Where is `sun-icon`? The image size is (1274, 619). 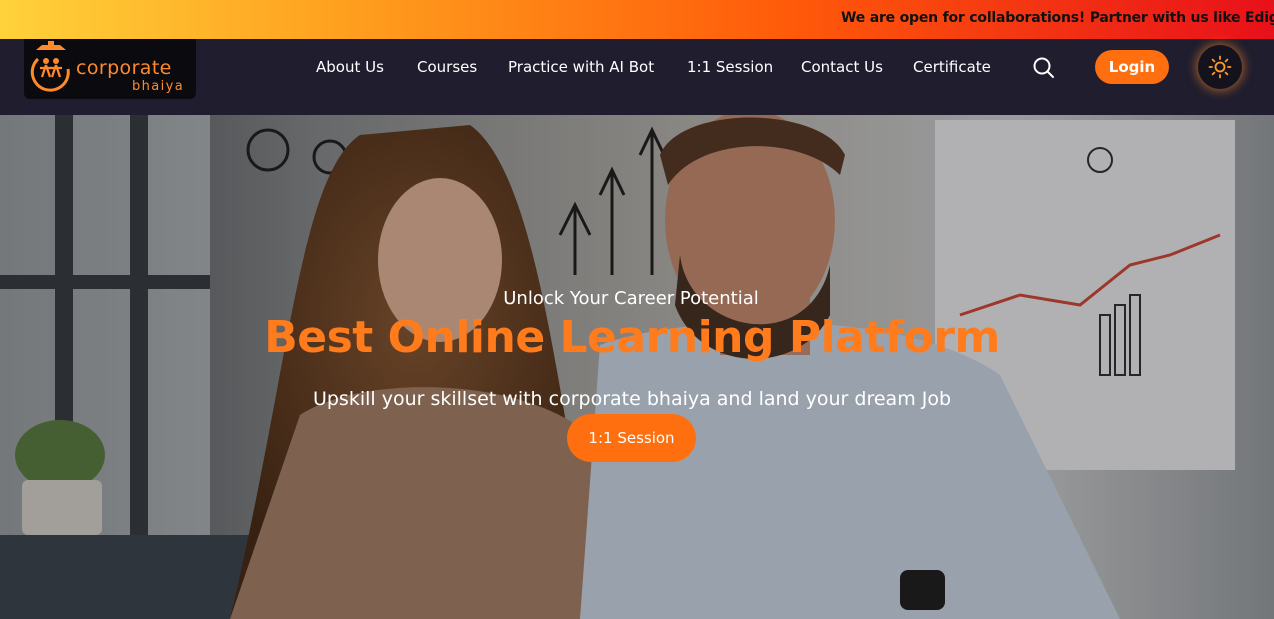 sun-icon is located at coordinates (1220, 67).